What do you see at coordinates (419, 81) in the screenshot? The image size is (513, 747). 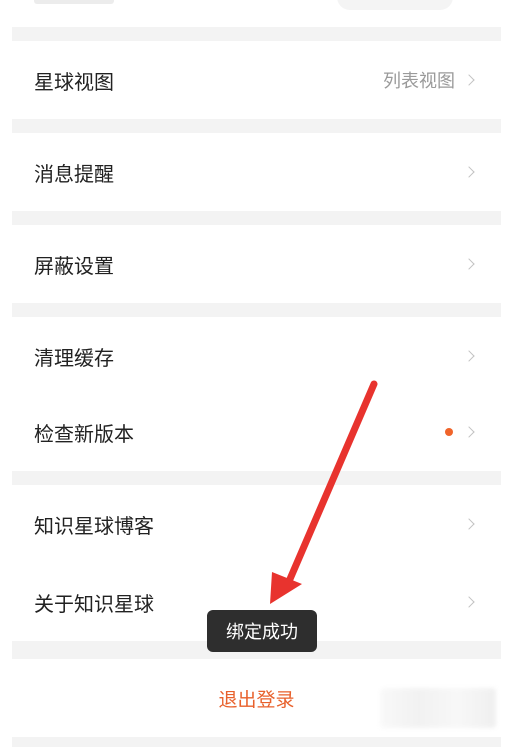 I see `planet-view-value: 列表视图` at bounding box center [419, 81].